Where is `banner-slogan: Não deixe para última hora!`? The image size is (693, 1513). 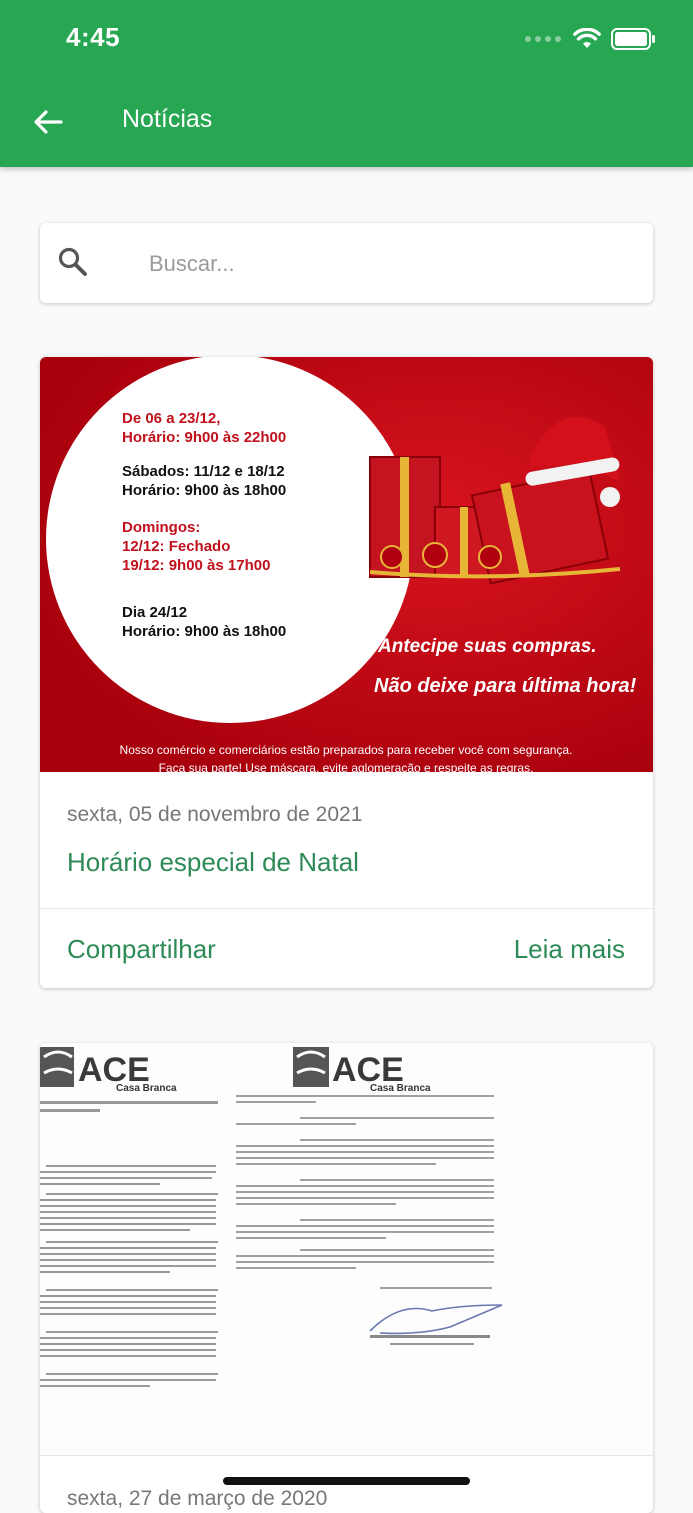
banner-slogan: Não deixe para última hora! is located at coordinates (505, 686).